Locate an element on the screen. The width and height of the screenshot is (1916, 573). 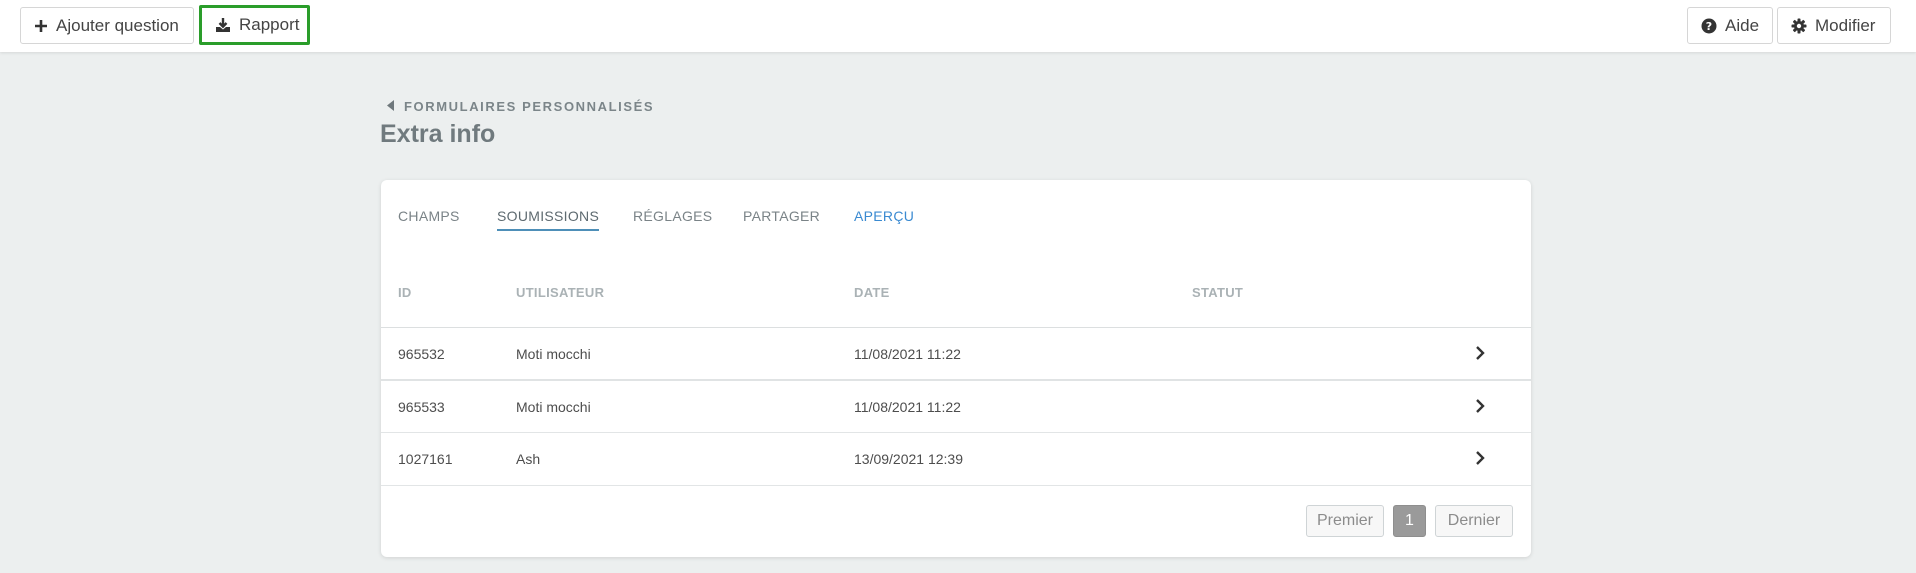
table-row: 965532 Moti mocchi 11/08/2021 11:22 is located at coordinates (956, 353).